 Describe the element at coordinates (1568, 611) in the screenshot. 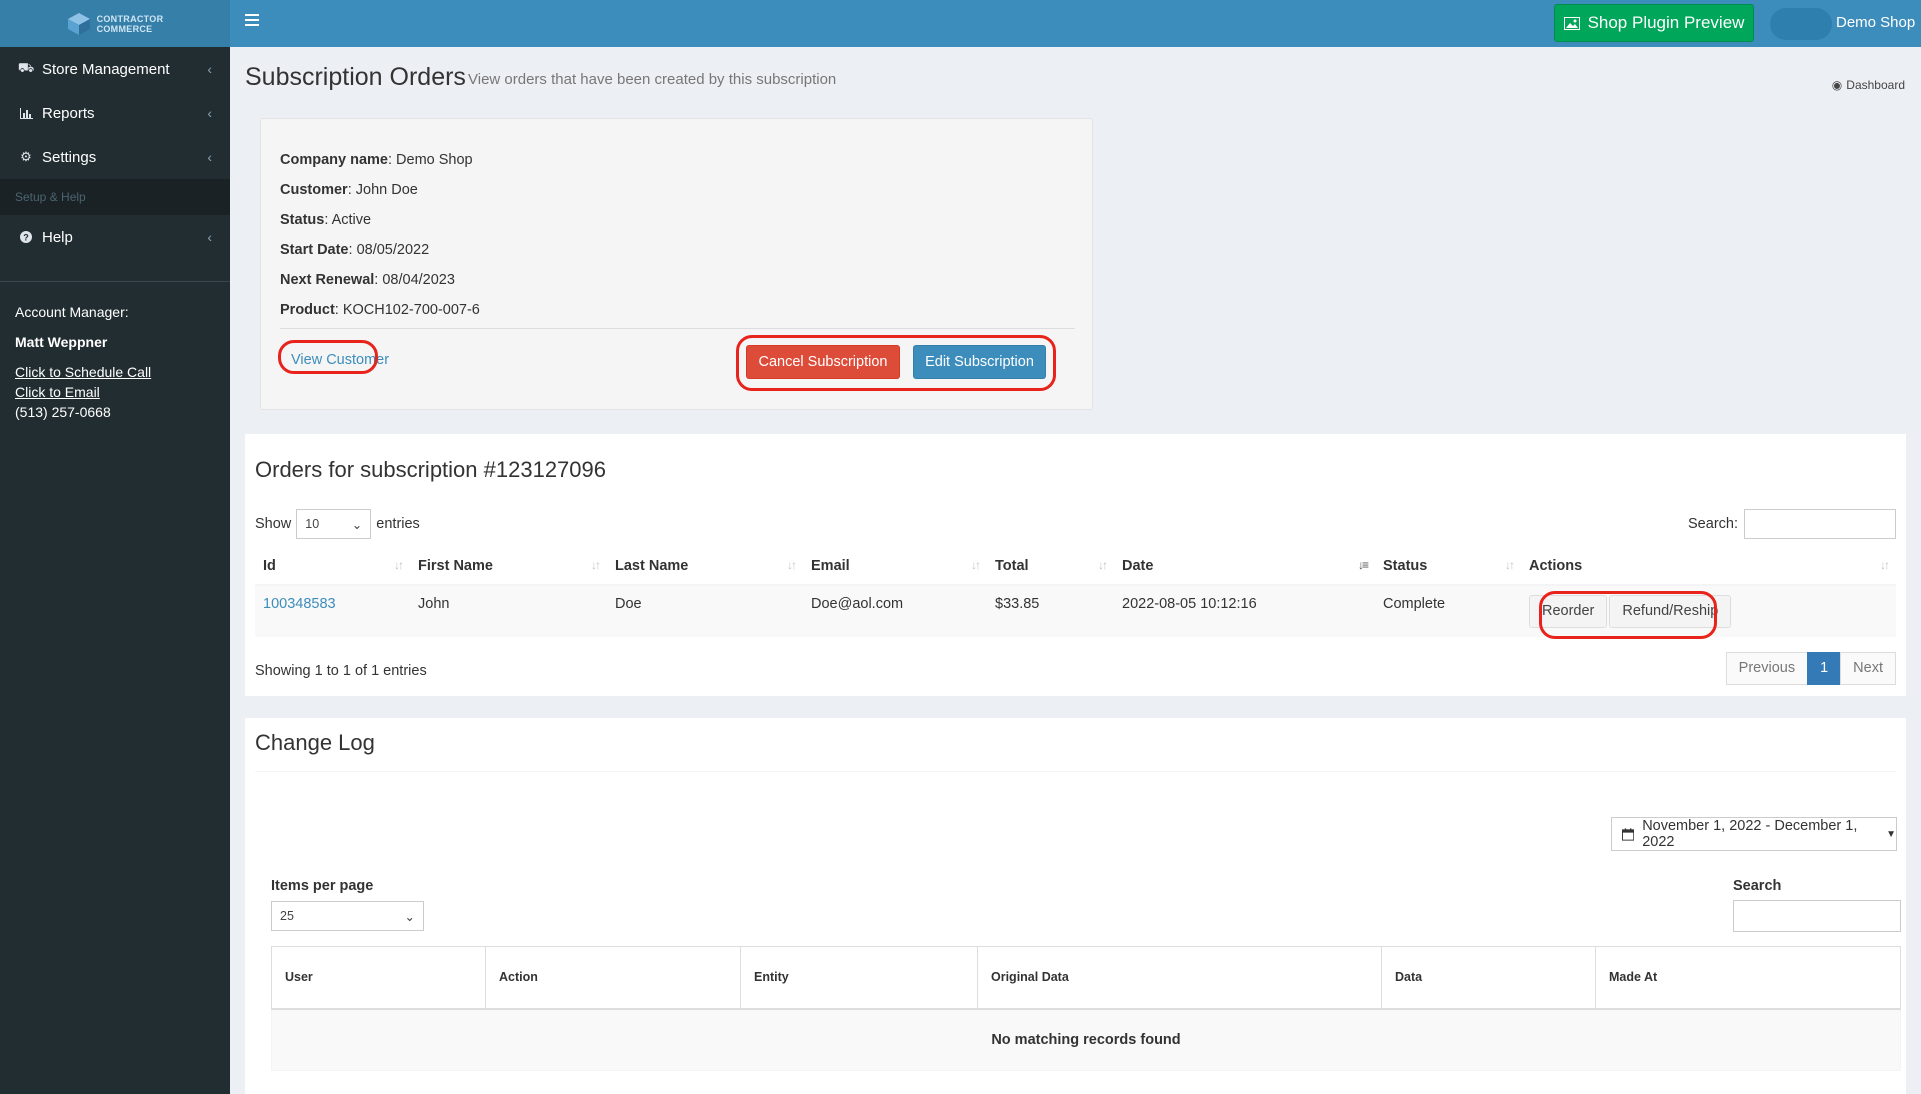

I see `reorder-button: Reorder` at that location.